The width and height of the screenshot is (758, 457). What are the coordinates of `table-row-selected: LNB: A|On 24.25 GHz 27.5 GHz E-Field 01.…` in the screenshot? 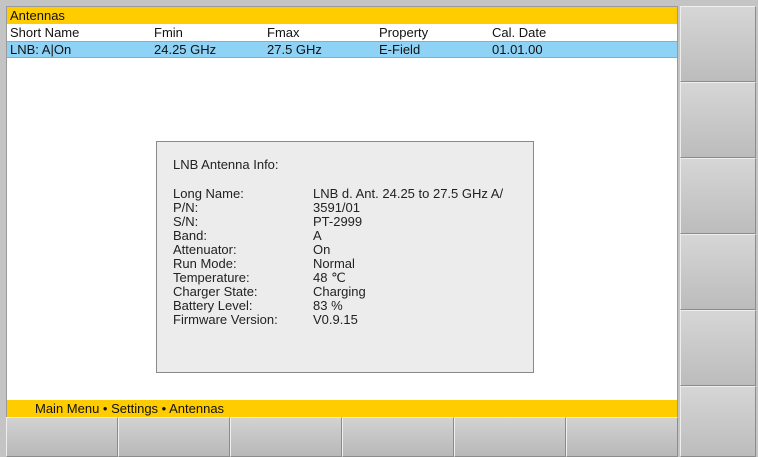 It's located at (342, 49).